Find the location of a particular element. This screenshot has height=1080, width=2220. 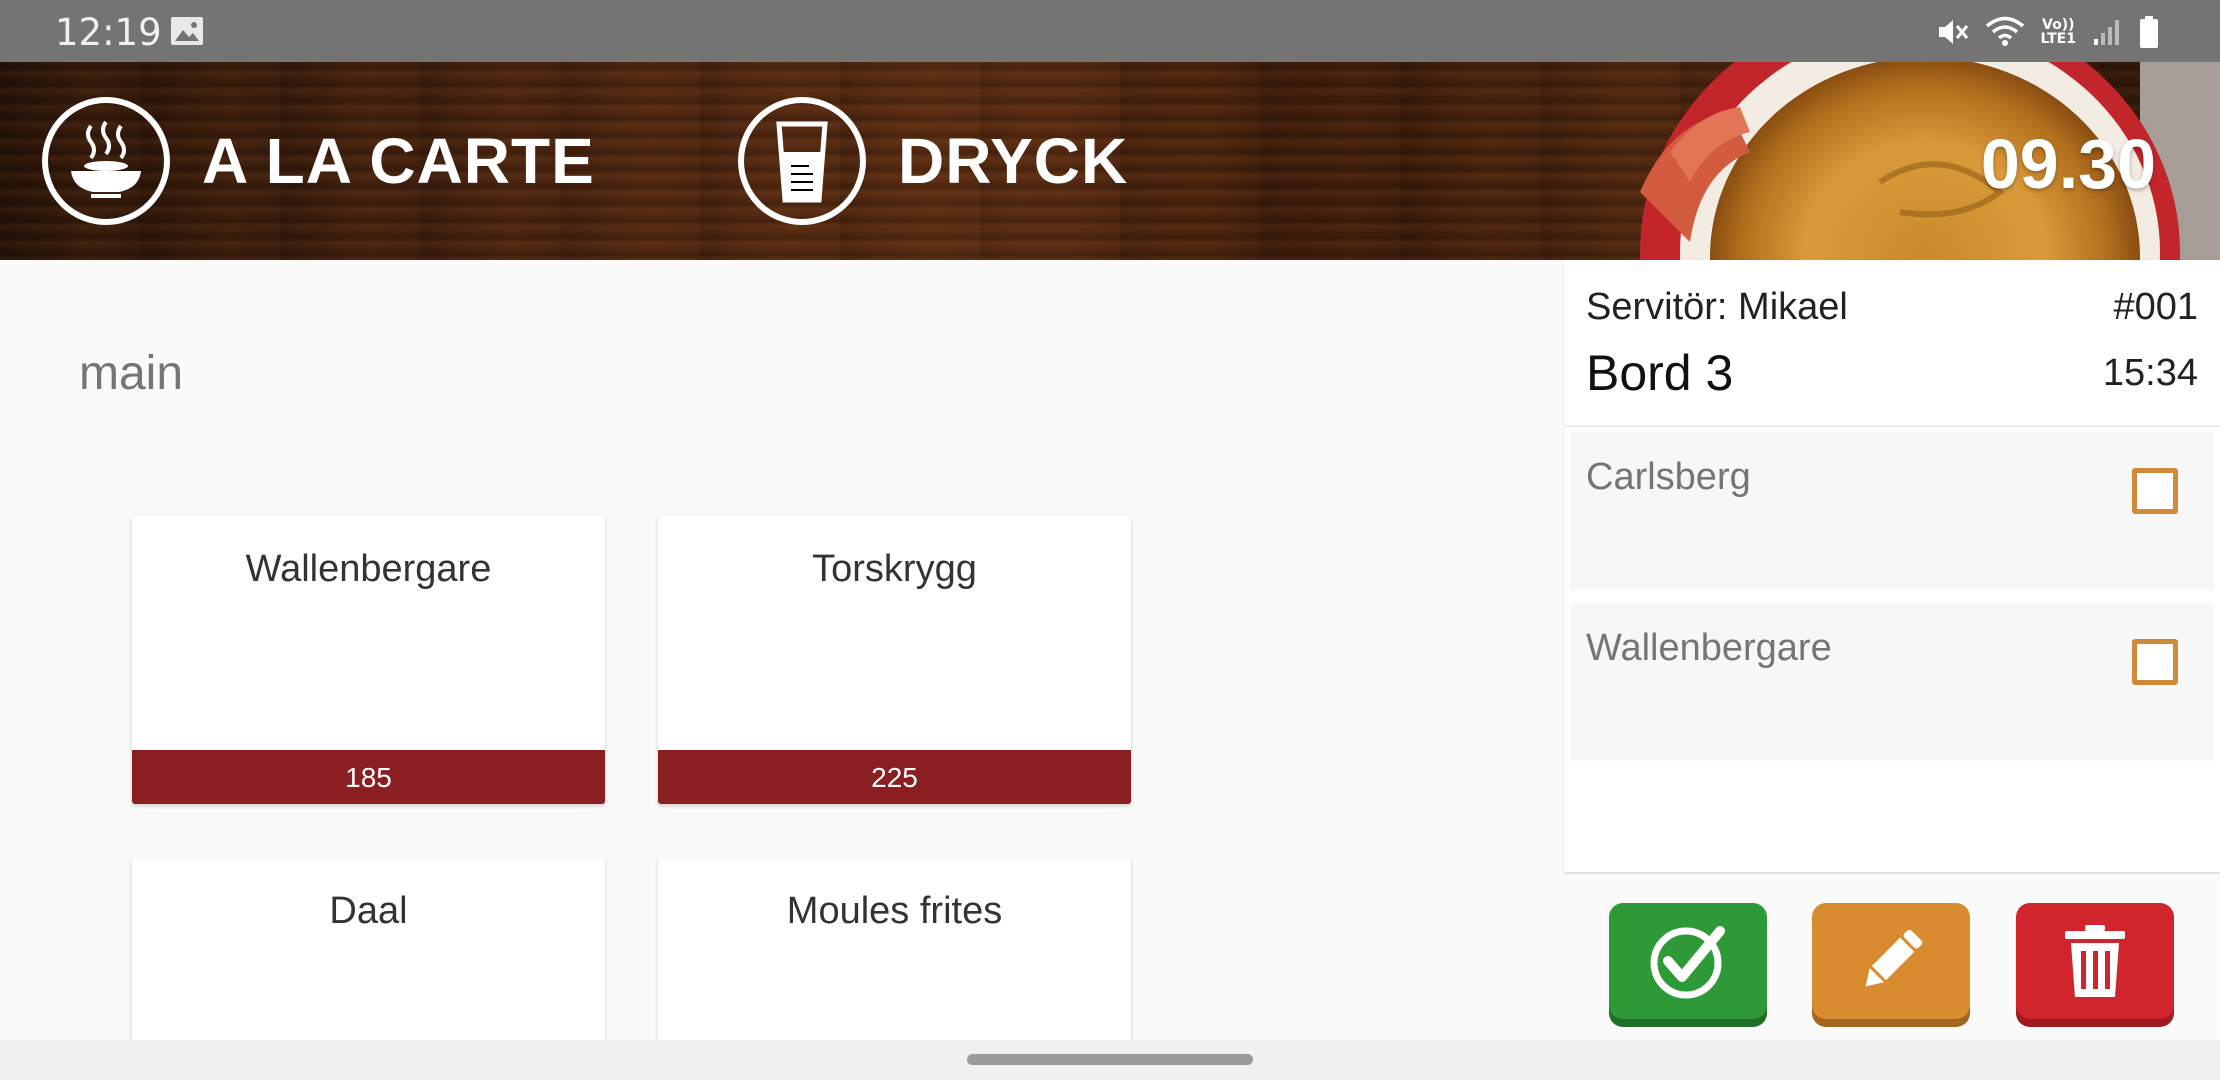

signal-icon is located at coordinates (2106, 32).